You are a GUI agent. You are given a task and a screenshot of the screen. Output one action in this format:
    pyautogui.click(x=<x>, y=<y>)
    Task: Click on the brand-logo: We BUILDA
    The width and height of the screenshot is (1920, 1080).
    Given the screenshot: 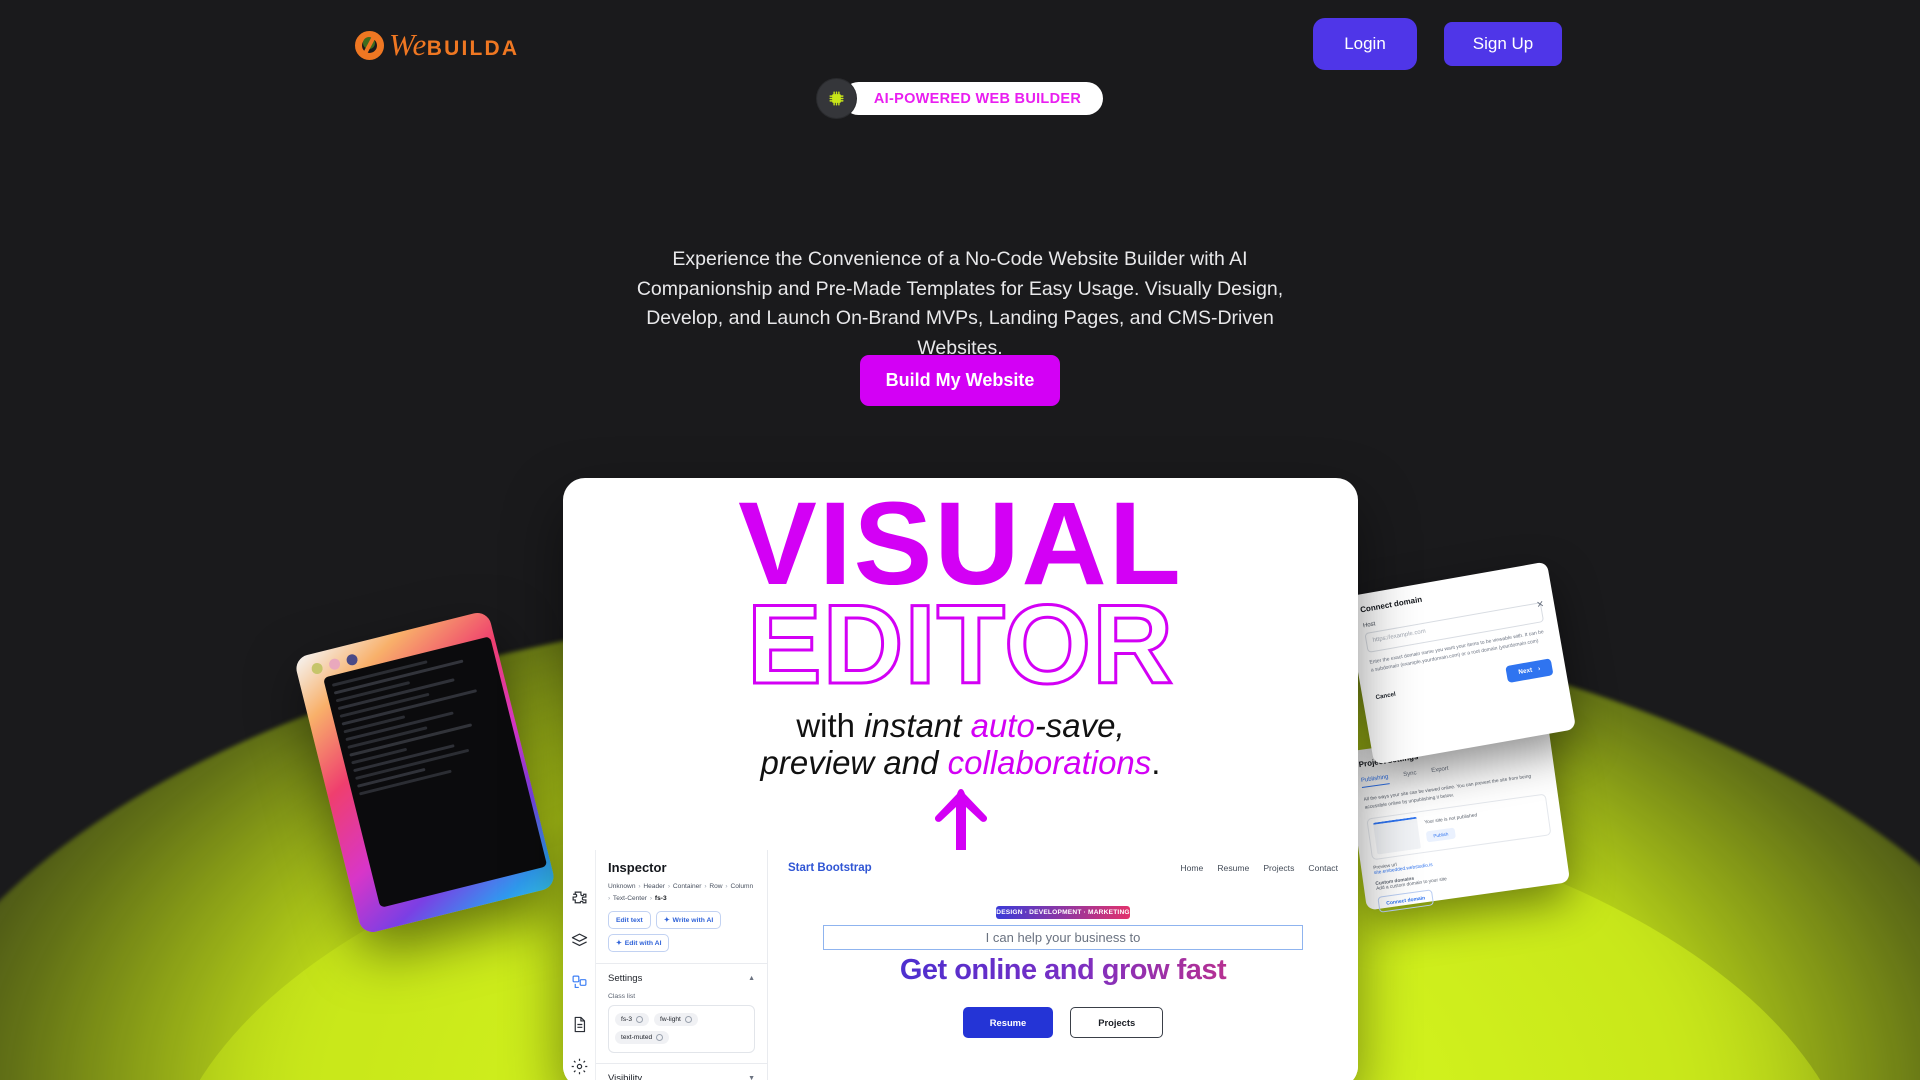 What is the action you would take?
    pyautogui.click(x=437, y=45)
    